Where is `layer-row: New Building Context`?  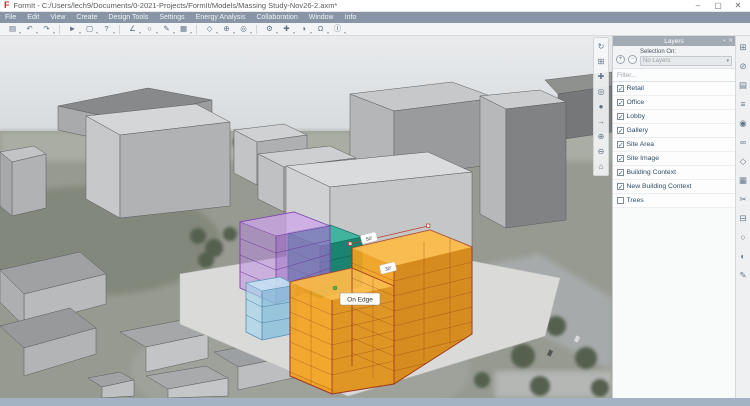 layer-row: New Building Context is located at coordinates (674, 187).